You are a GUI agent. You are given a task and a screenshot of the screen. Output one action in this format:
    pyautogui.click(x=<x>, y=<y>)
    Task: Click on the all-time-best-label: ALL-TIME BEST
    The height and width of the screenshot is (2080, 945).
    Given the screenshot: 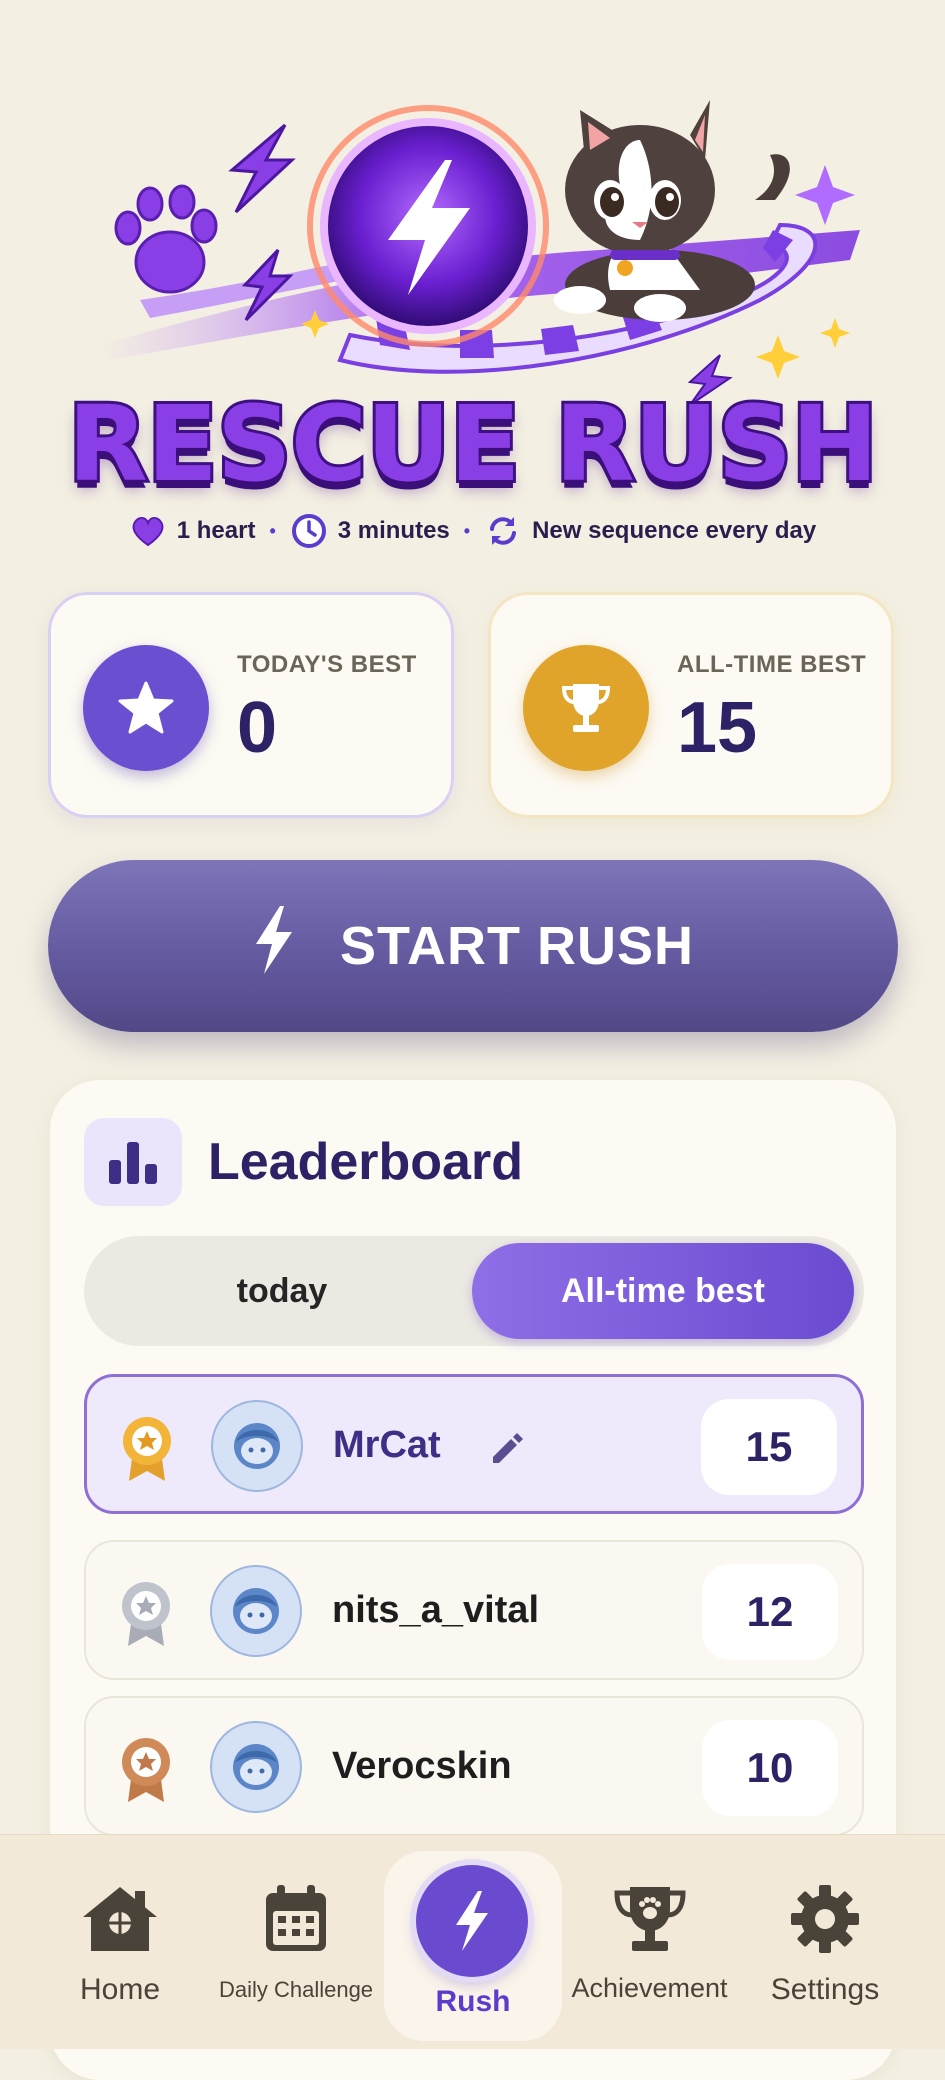 What is the action you would take?
    pyautogui.click(x=772, y=664)
    